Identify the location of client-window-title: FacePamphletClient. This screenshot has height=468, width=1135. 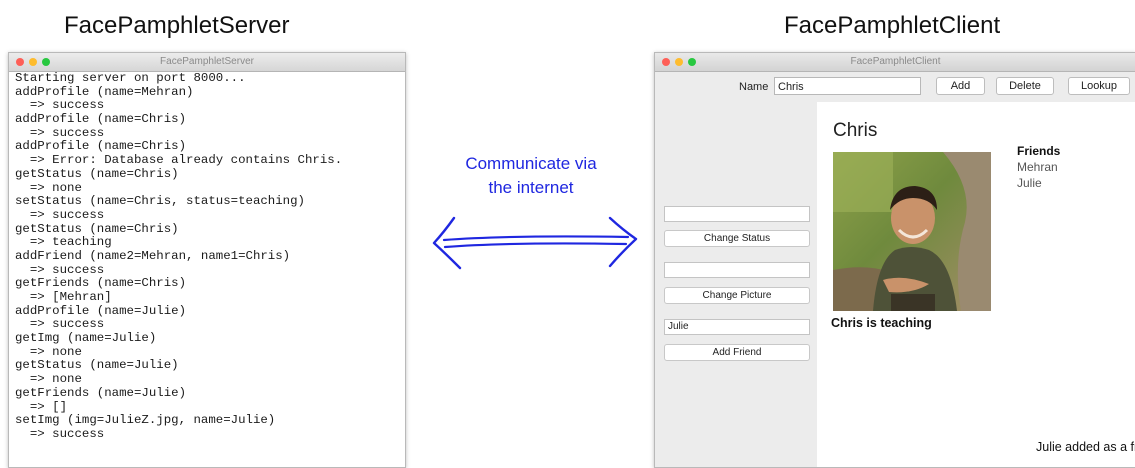
(895, 61).